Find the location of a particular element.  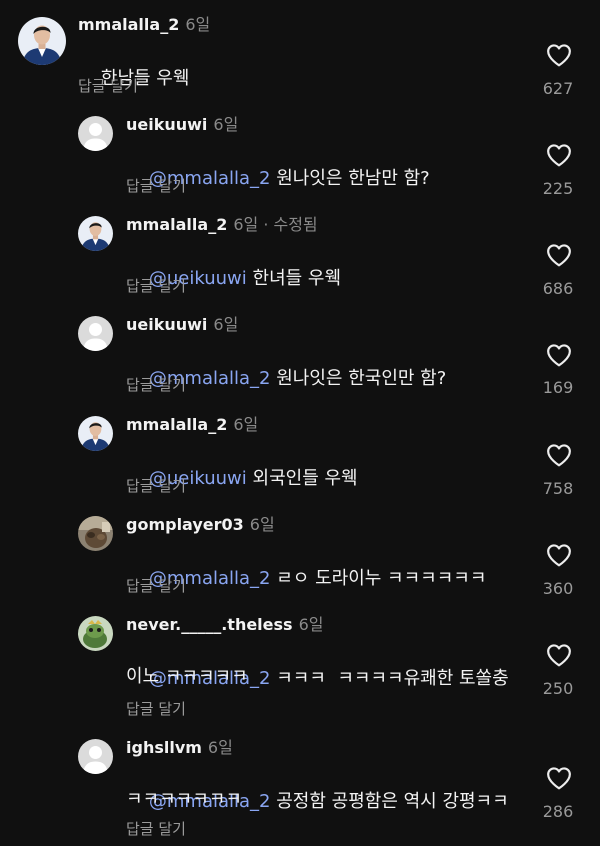

like-count: 686 is located at coordinates (558, 288).